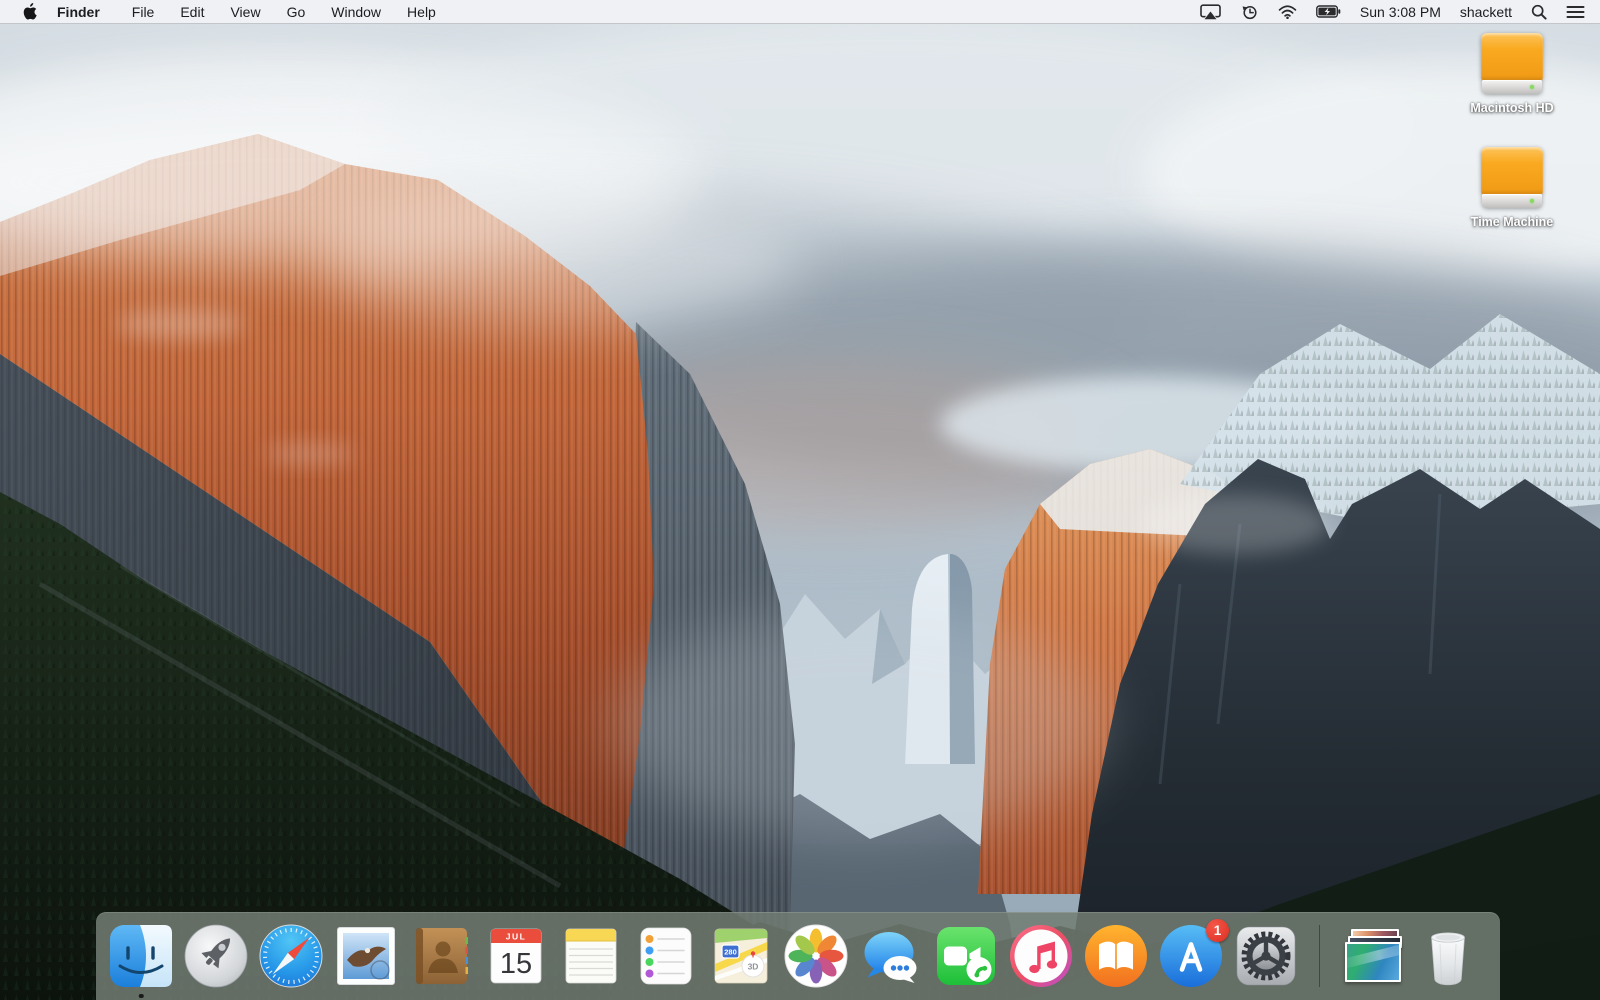  I want to click on dock-item-photos, so click(816, 956).